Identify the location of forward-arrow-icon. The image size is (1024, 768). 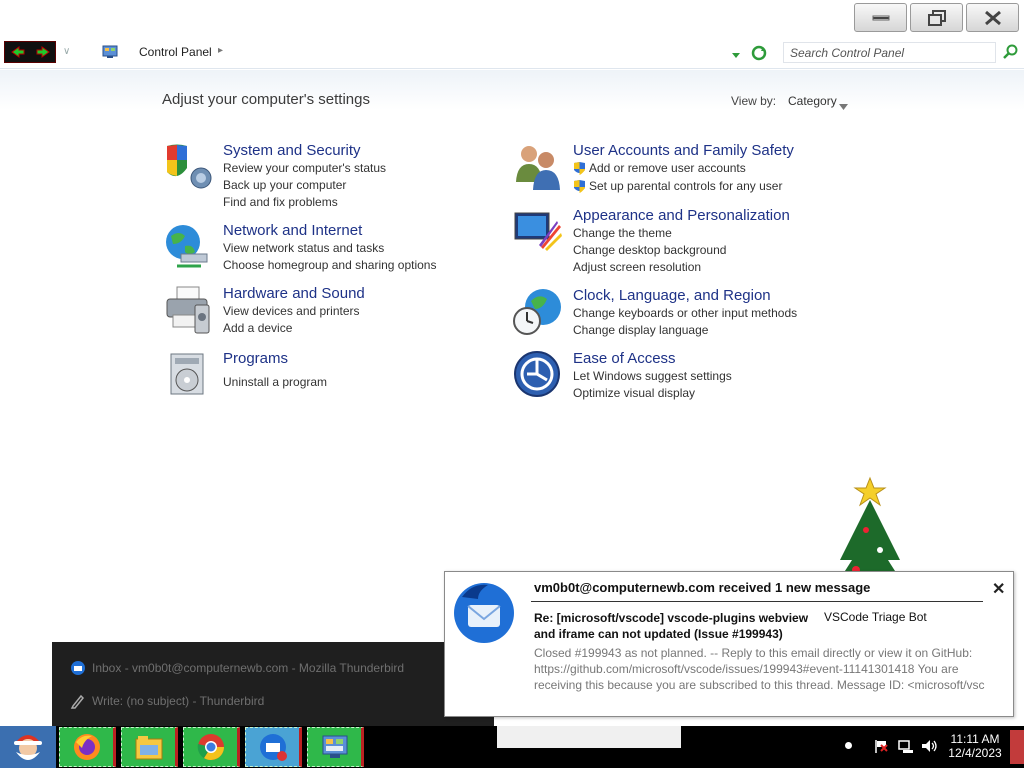
(43, 52).